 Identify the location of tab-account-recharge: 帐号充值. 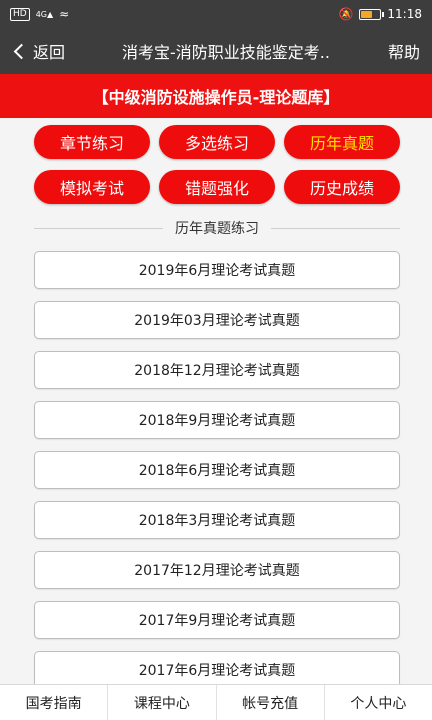
(271, 702).